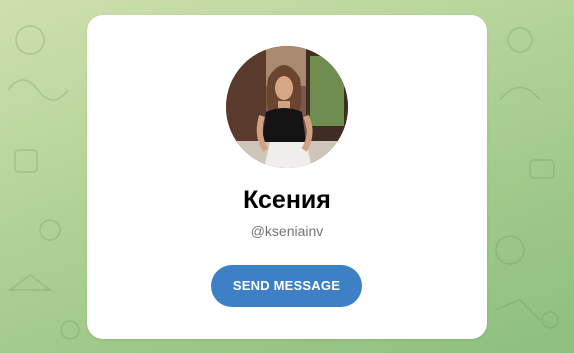 The image size is (574, 353). What do you see at coordinates (286, 286) in the screenshot?
I see `send-message-button: SEND MESSAGE` at bounding box center [286, 286].